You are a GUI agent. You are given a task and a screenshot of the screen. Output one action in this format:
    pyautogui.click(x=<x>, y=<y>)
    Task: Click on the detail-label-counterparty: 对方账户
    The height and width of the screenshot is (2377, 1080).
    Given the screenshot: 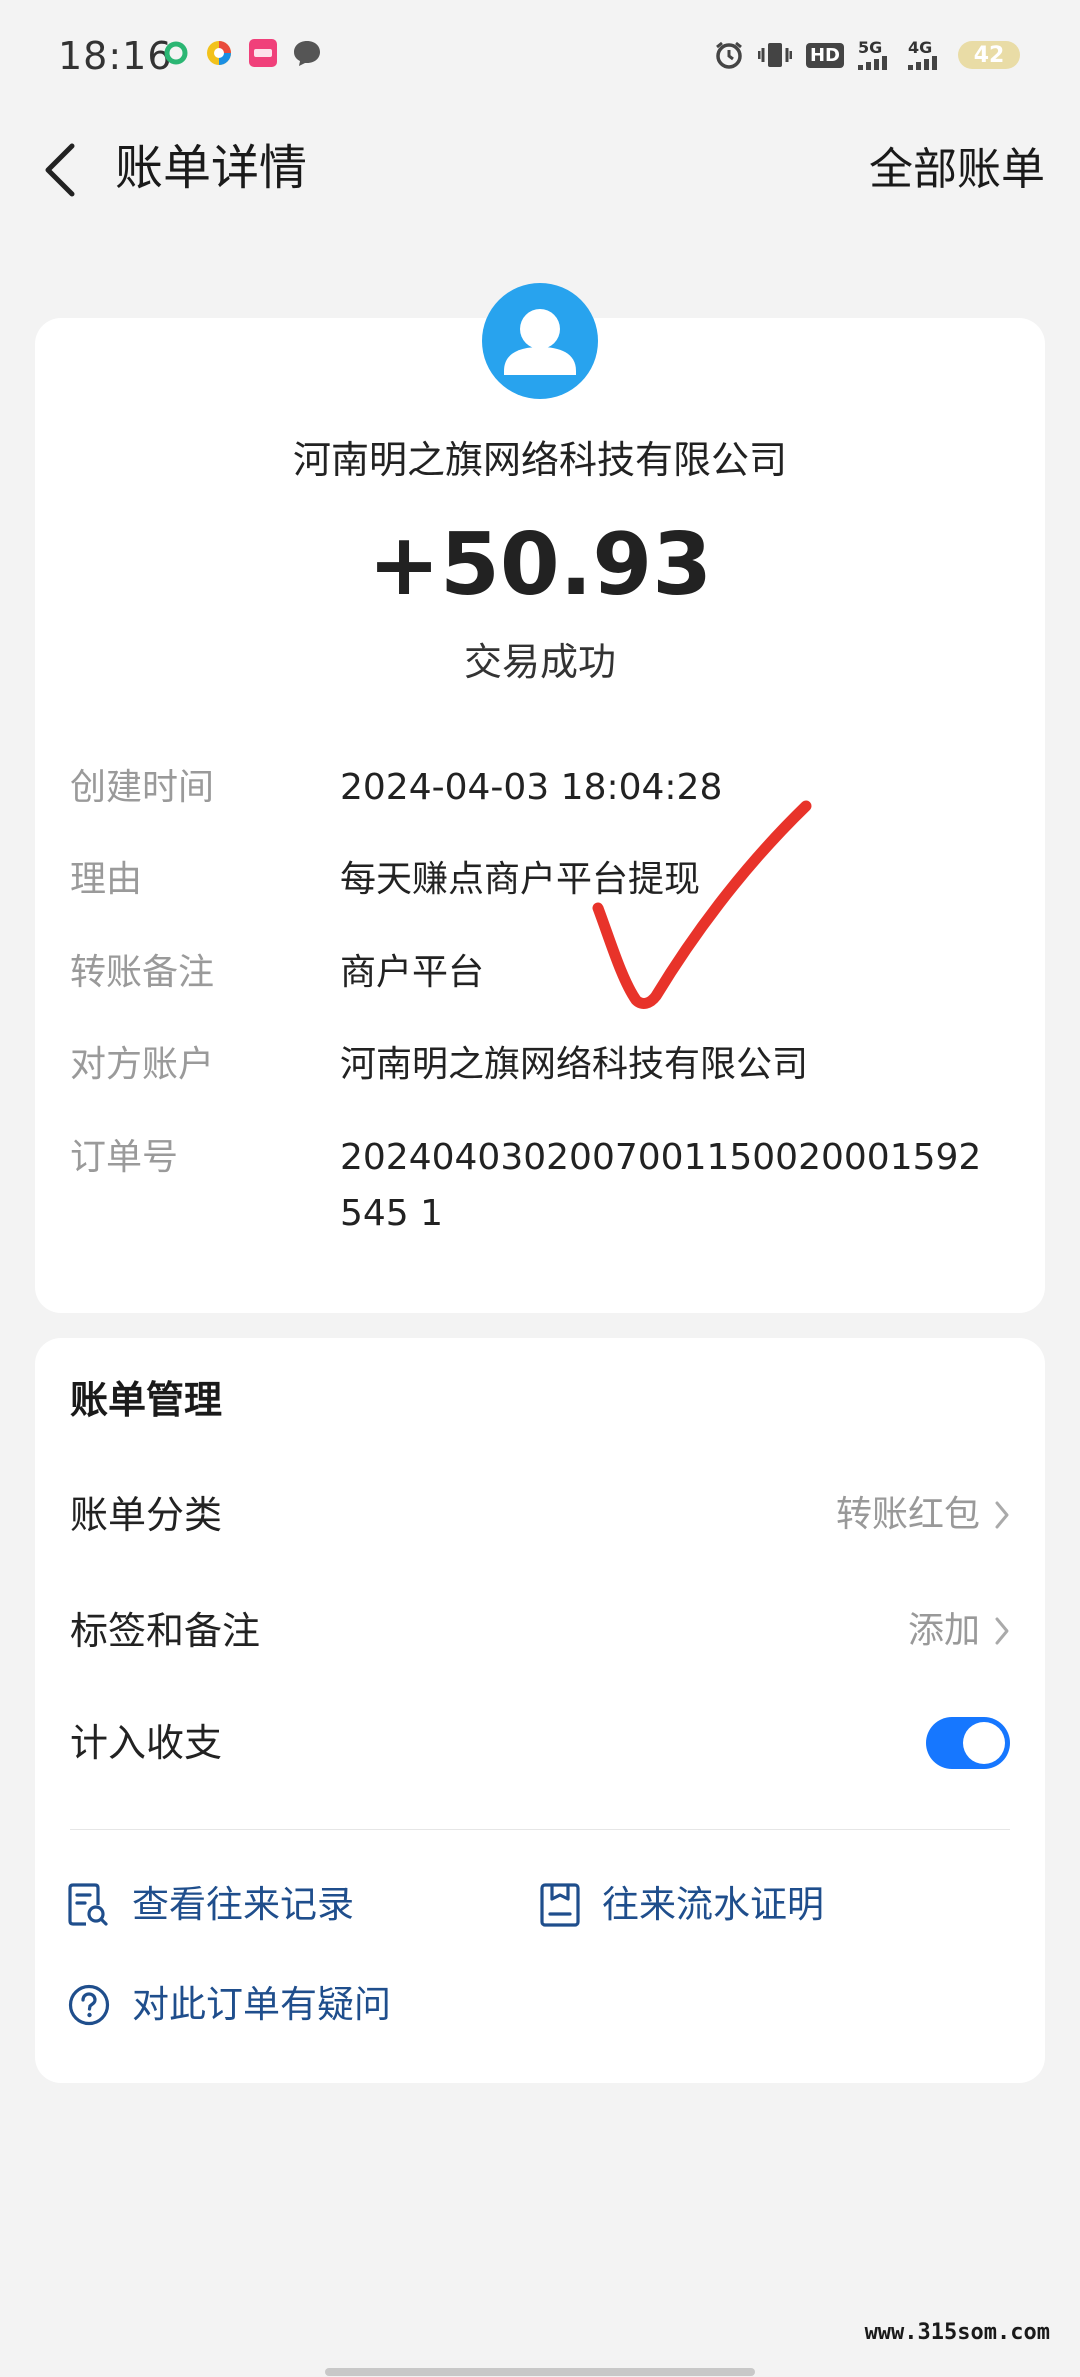 What is the action you would take?
    pyautogui.click(x=142, y=1064)
    